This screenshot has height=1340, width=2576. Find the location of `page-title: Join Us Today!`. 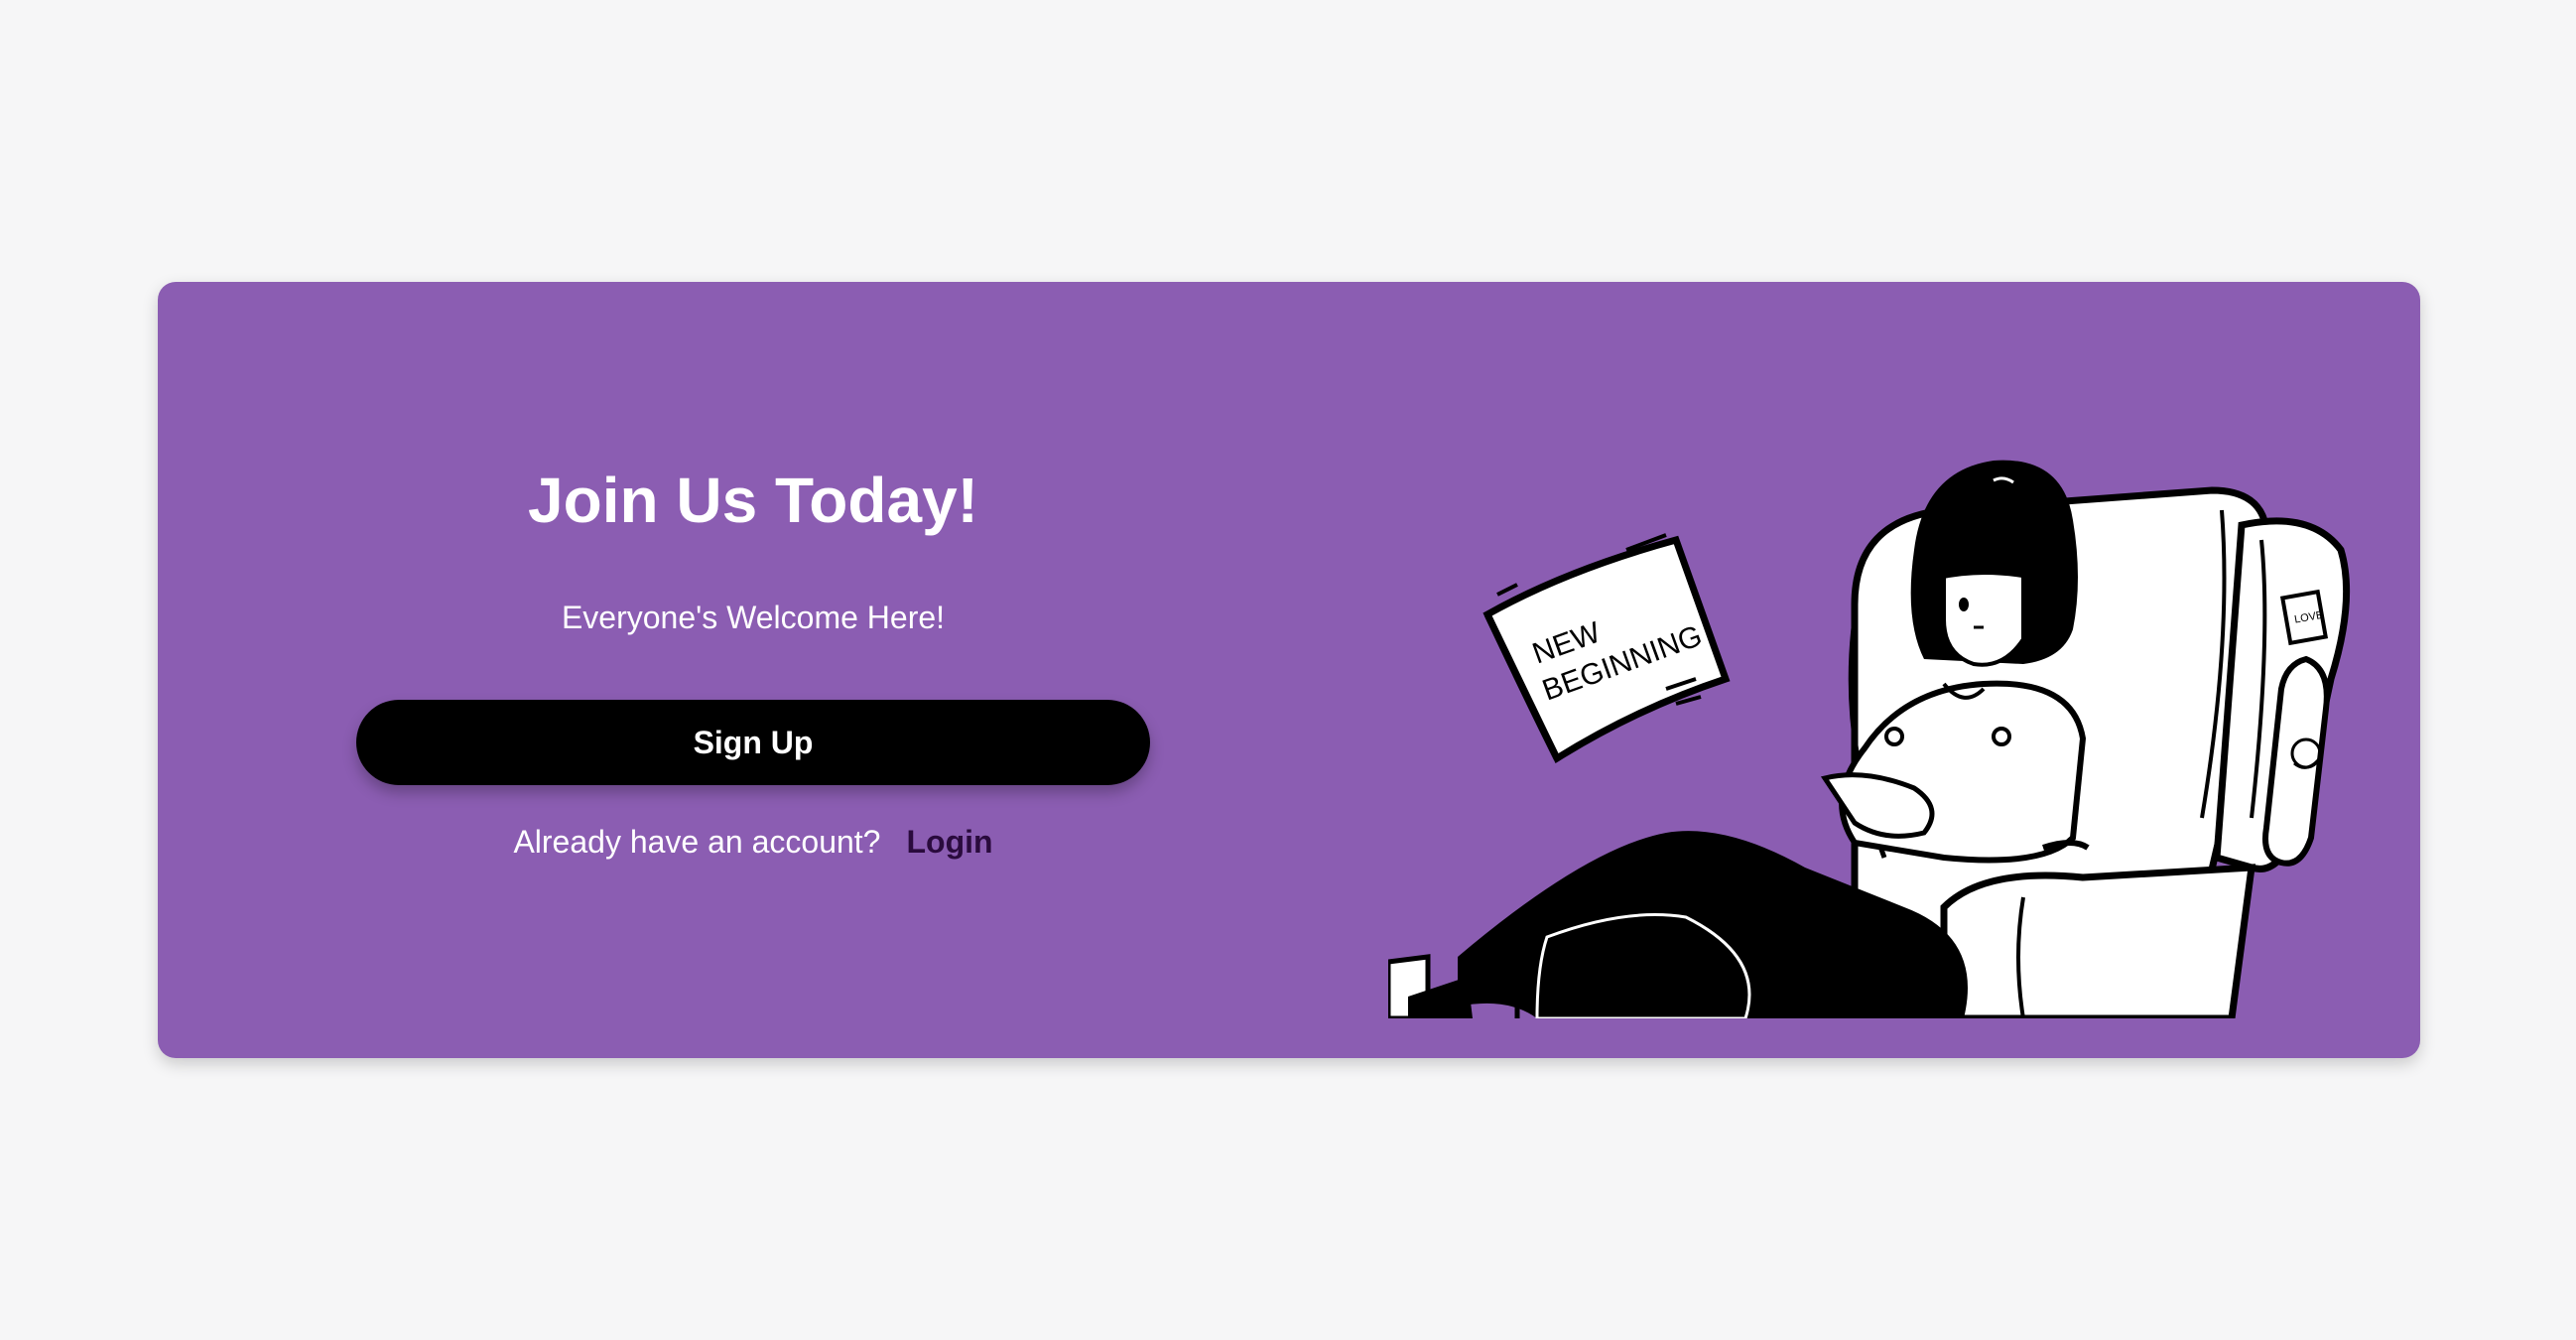

page-title: Join Us Today! is located at coordinates (753, 500).